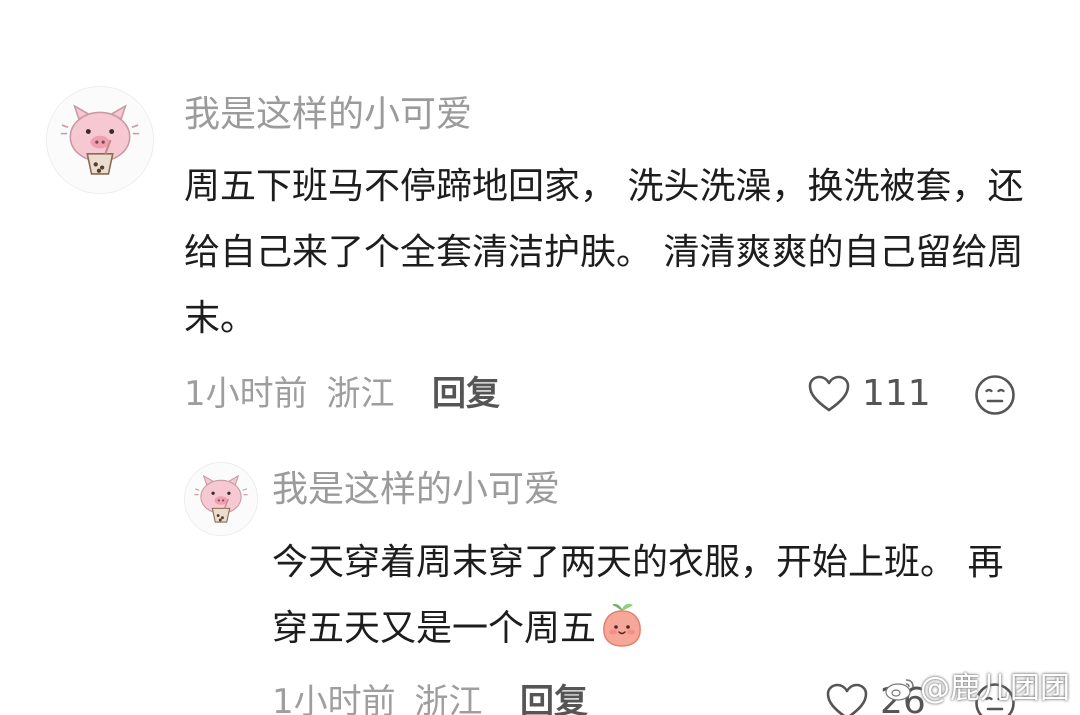  What do you see at coordinates (360, 394) in the screenshot?
I see `comment-location: 浙江` at bounding box center [360, 394].